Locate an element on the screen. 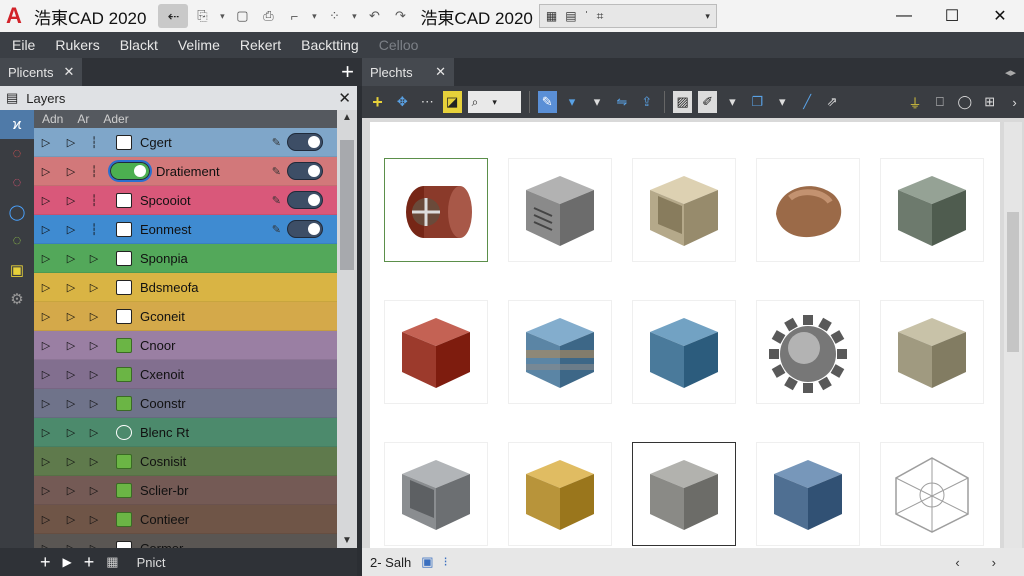 This screenshot has height=576, width=1024. layer-row: ▷ ▷ ▷ Bdsmeofa is located at coordinates (185, 287).